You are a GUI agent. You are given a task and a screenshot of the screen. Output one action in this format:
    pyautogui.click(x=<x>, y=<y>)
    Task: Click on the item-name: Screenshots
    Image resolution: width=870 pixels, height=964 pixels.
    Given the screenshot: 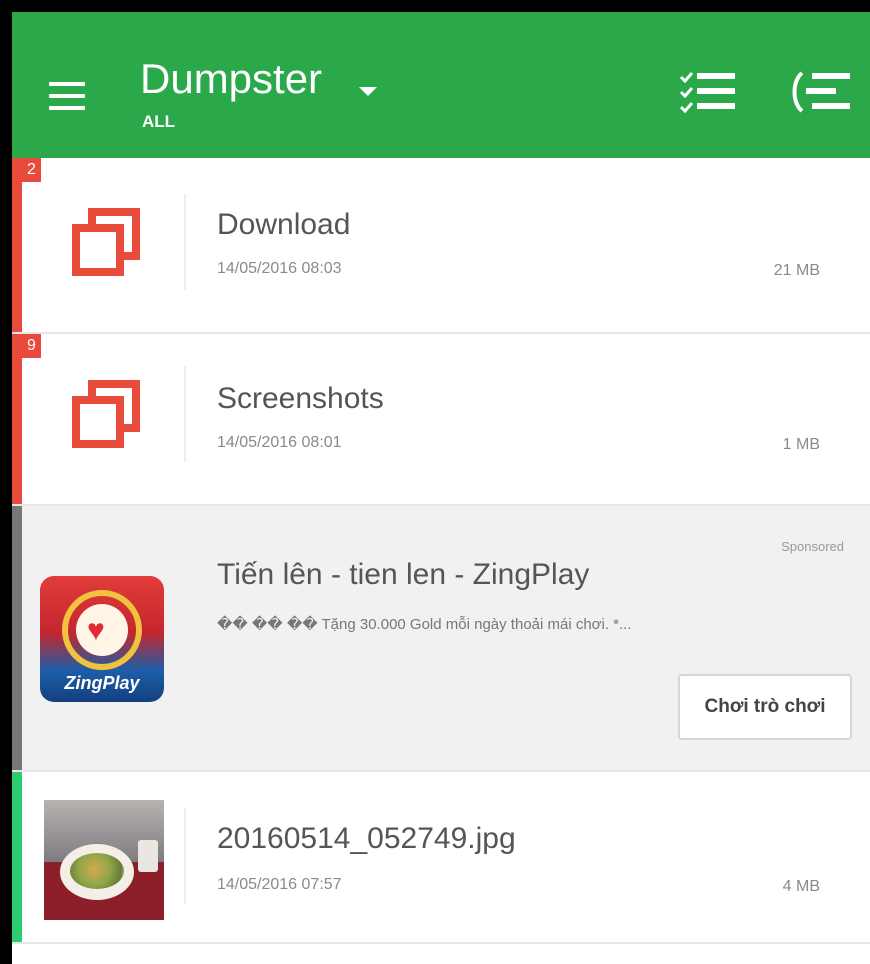 What is the action you would take?
    pyautogui.click(x=300, y=398)
    